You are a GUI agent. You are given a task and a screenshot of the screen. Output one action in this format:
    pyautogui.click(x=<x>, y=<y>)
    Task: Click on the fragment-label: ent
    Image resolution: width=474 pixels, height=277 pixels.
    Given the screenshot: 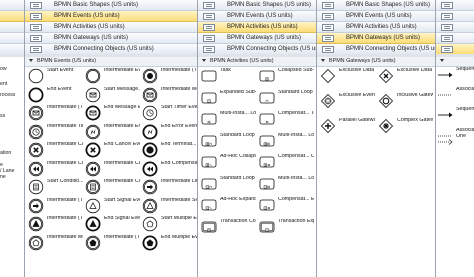 What is the action you would take?
    pyautogui.click(x=4, y=84)
    